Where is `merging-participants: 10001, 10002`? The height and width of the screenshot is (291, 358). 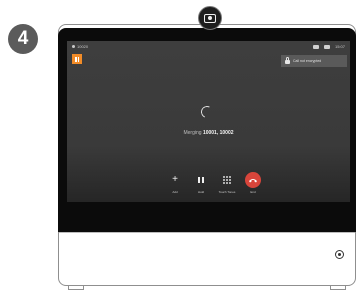 merging-participants: 10001, 10002 is located at coordinates (218, 133).